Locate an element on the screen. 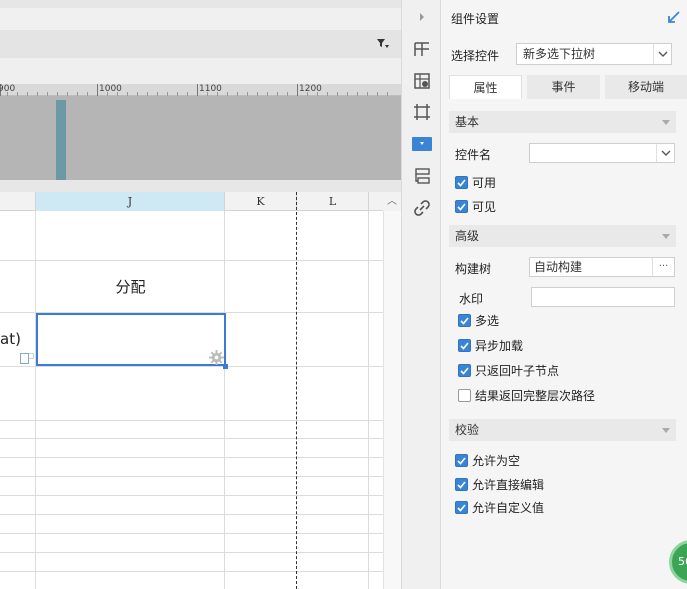 The image size is (687, 589). enabled-checkbox: 可用 is located at coordinates (475, 182).